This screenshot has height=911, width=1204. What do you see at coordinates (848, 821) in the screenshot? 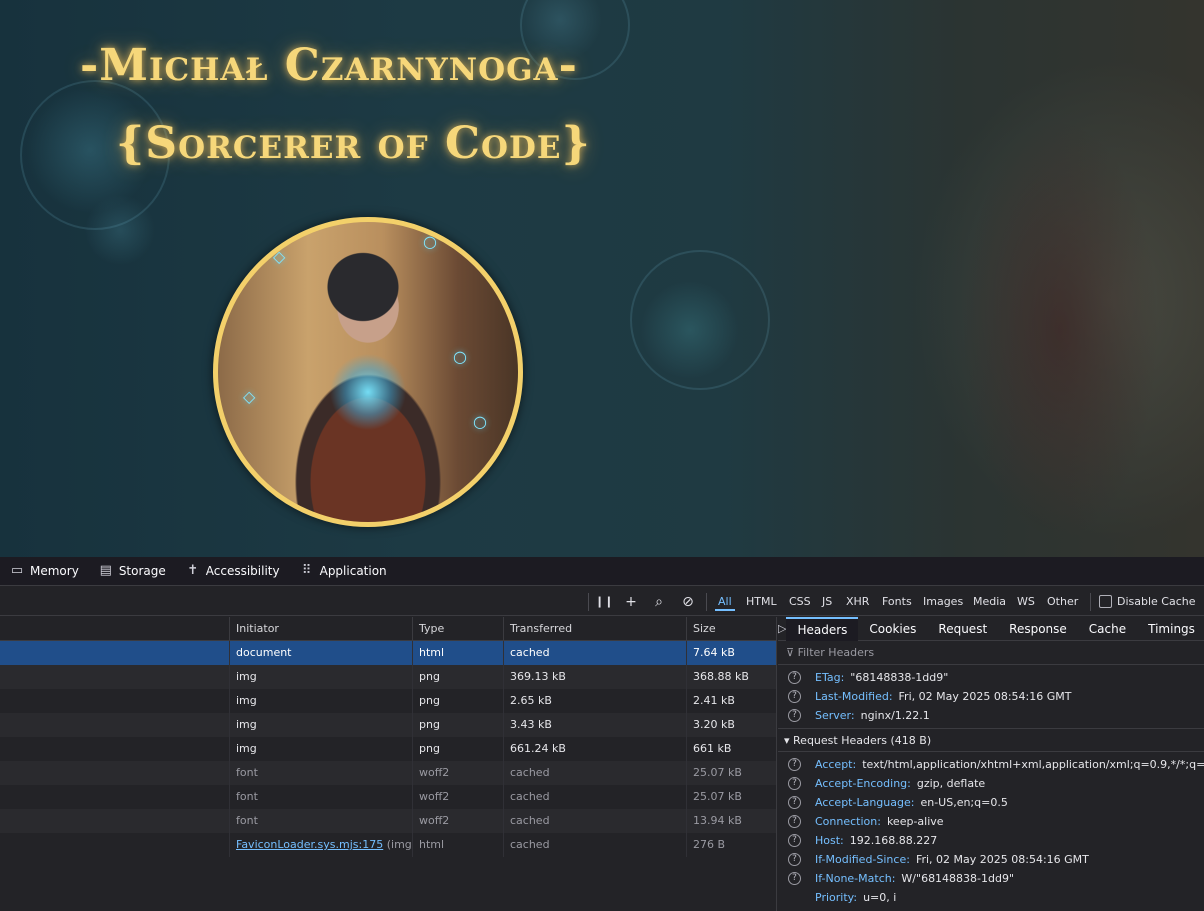
I see `header-name: Connection:` at bounding box center [848, 821].